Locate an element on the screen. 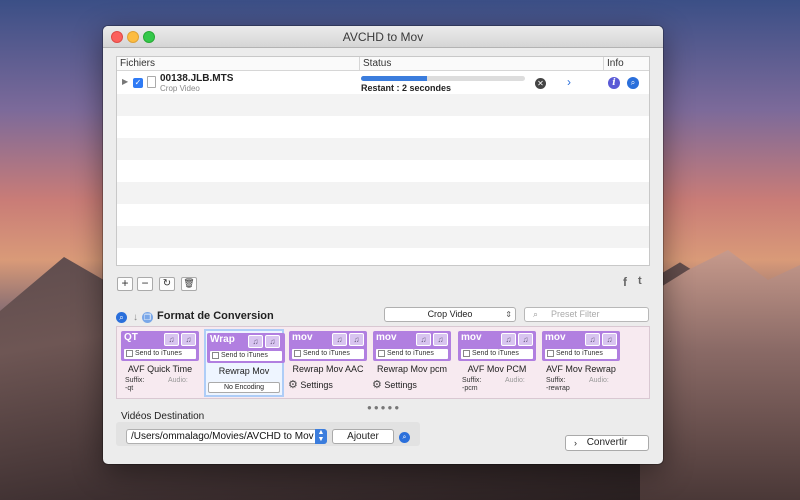  suffix-field: Suffix:-pcm is located at coordinates (471, 385).